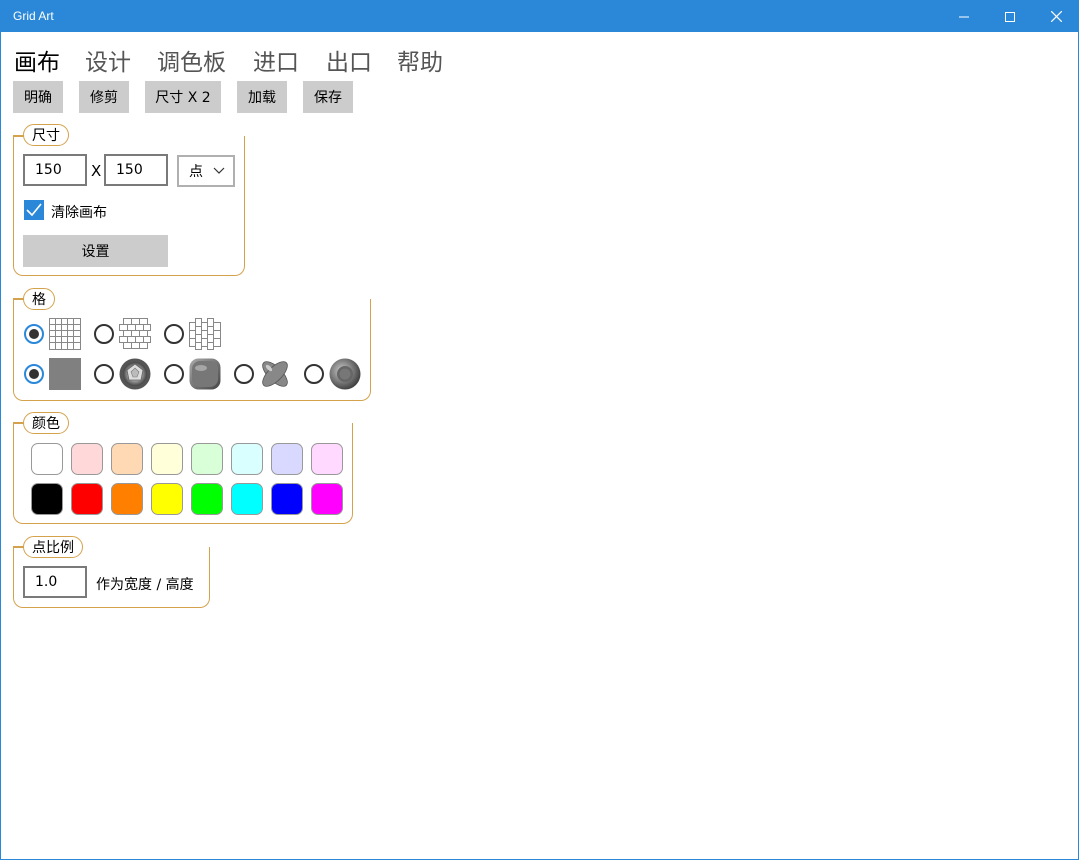  Describe the element at coordinates (275, 374) in the screenshot. I see `cross-knot-icon` at that location.